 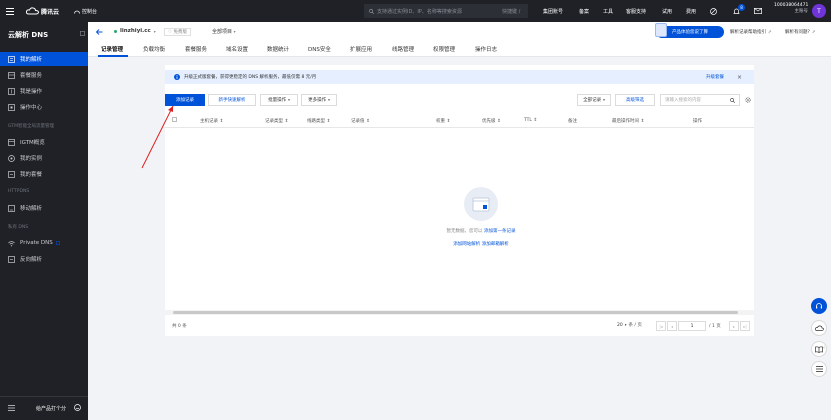 What do you see at coordinates (51, 408) in the screenshot?
I see `rate-product-link: 给产品打个分` at bounding box center [51, 408].